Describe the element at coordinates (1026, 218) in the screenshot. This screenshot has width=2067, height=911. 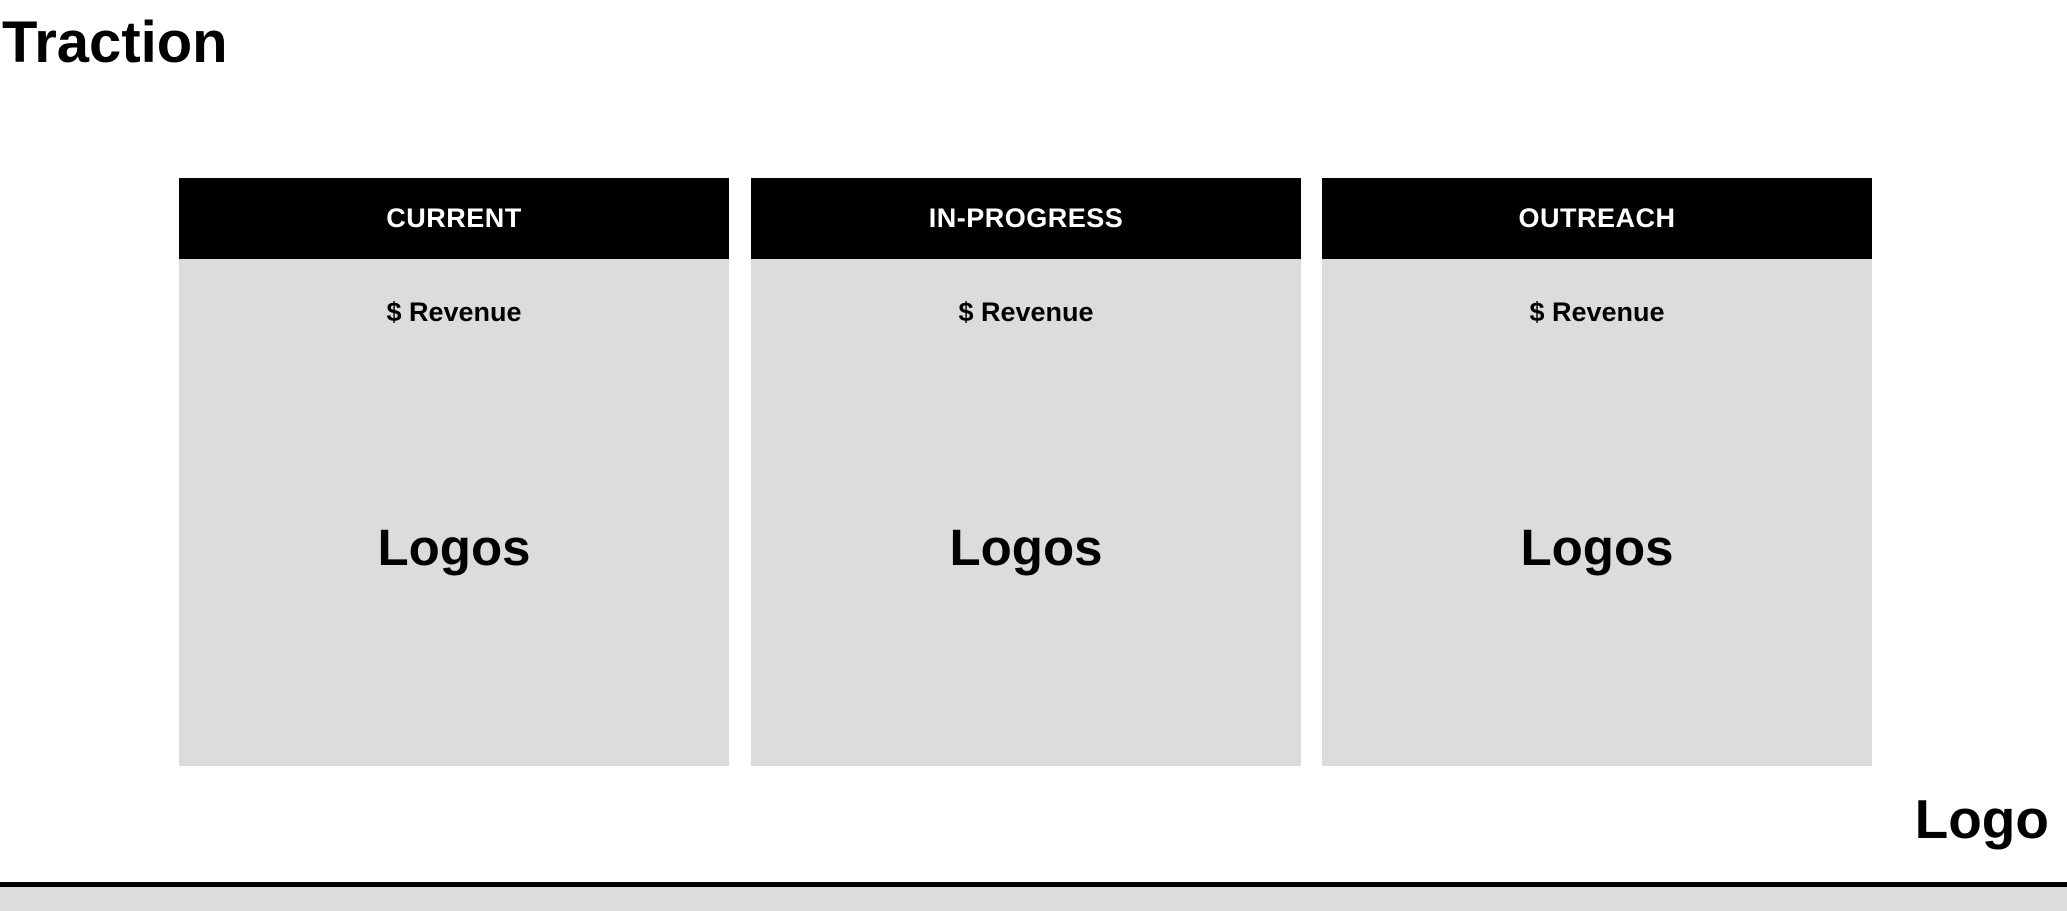
I see `panel-header: IN-PROGRESS` at that location.